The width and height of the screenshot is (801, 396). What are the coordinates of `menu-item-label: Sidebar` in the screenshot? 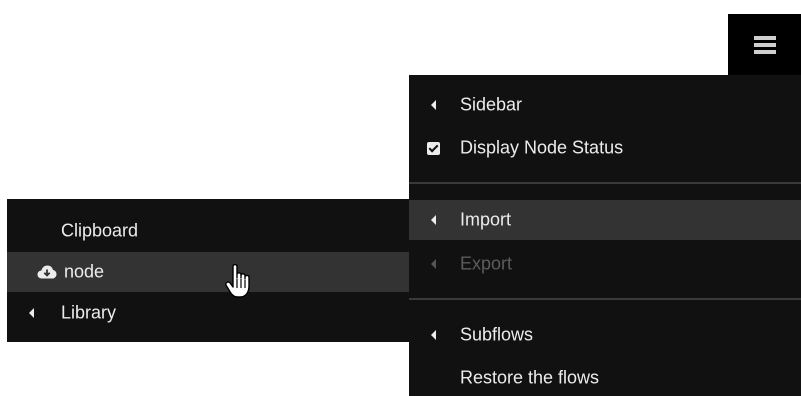 It's located at (491, 104).